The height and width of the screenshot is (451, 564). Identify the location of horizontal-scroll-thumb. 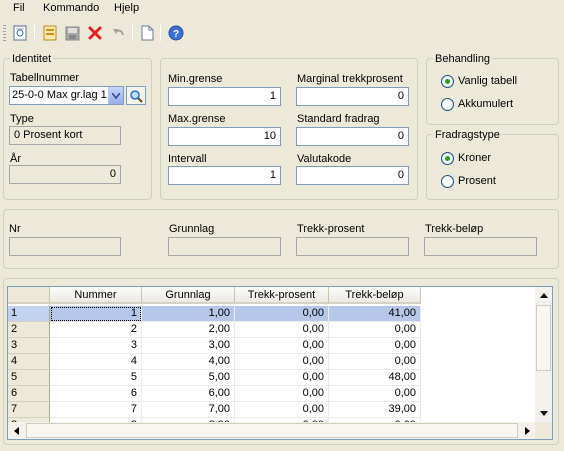
(272, 430).